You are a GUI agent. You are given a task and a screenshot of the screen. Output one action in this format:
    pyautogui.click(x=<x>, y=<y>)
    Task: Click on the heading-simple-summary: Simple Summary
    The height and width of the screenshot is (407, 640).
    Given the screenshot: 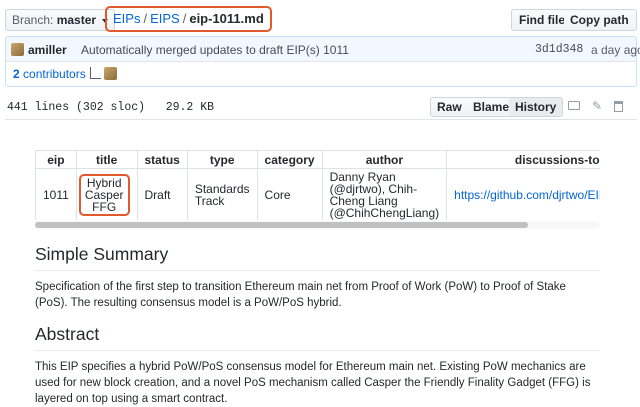 What is the action you would take?
    pyautogui.click(x=317, y=257)
    